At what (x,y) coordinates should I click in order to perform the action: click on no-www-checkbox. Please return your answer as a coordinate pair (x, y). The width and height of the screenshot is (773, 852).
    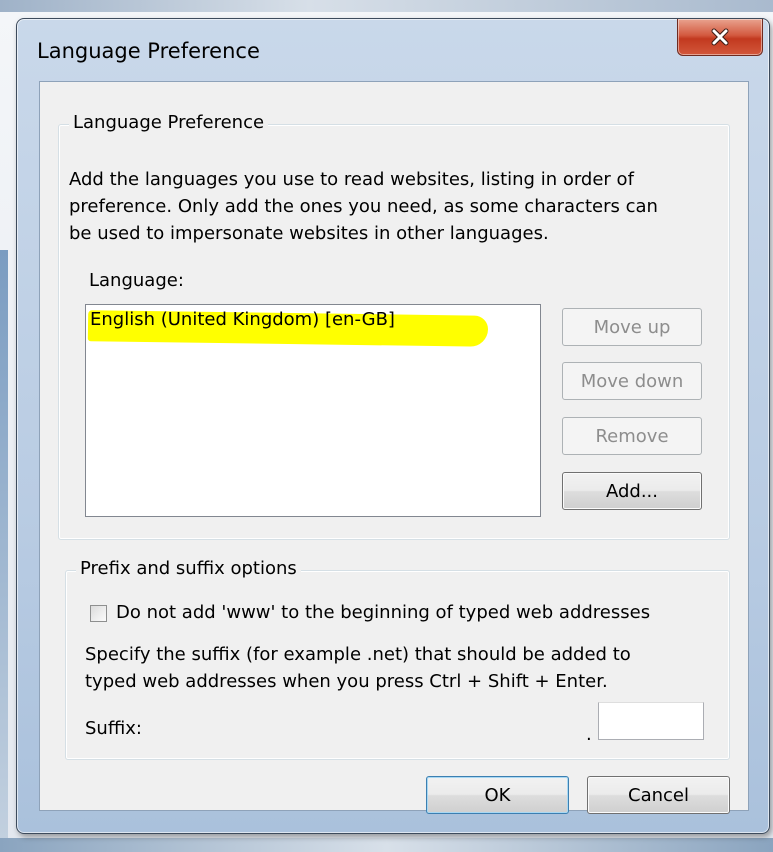
    Looking at the image, I should click on (98, 613).